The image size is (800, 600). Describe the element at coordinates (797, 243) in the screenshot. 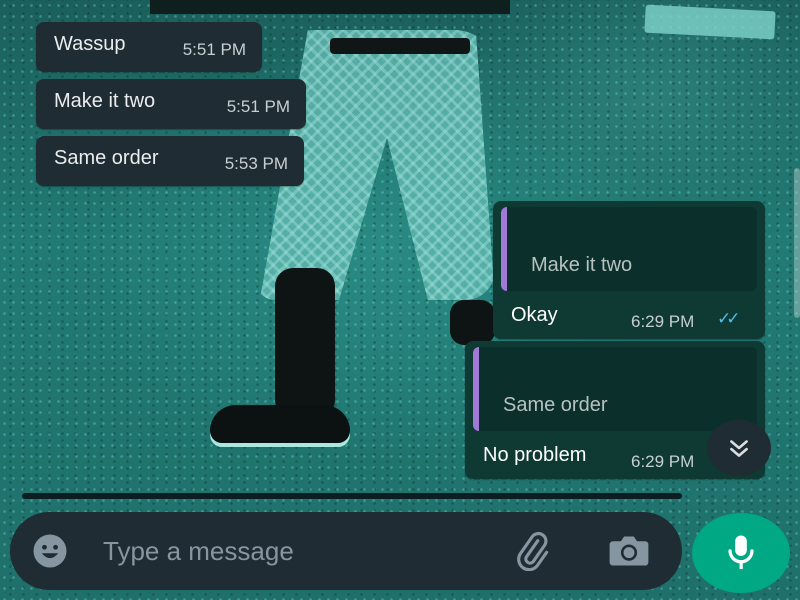

I see `chat-scrollbar` at that location.